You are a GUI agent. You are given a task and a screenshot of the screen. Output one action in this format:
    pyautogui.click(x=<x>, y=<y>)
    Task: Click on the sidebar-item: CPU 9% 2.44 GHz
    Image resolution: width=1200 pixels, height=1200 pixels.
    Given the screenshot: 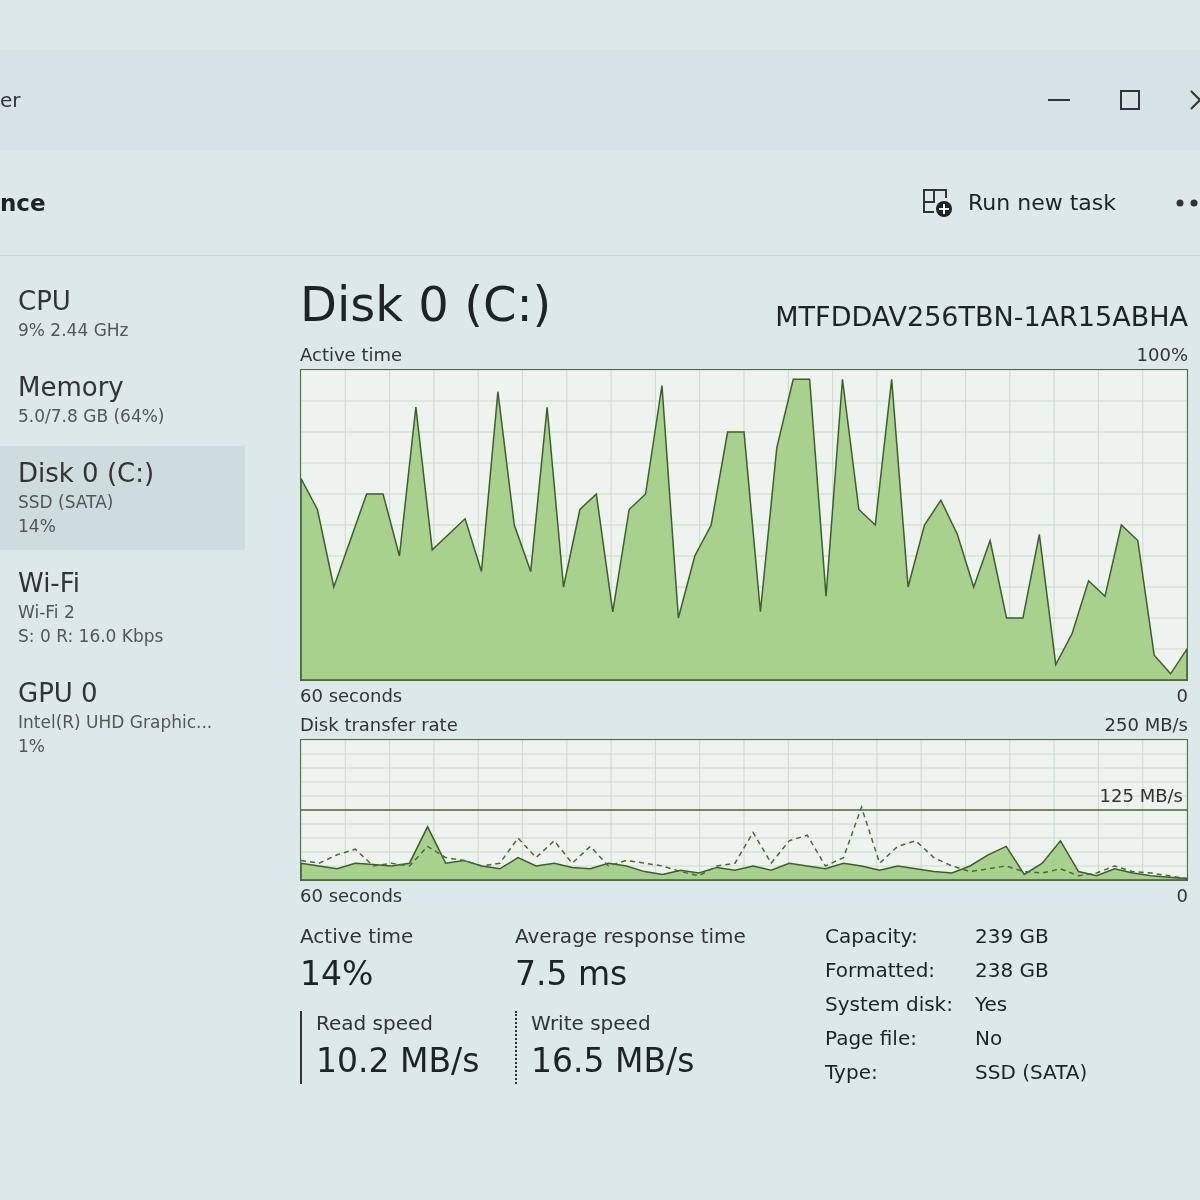 What is the action you would take?
    pyautogui.click(x=122, y=314)
    